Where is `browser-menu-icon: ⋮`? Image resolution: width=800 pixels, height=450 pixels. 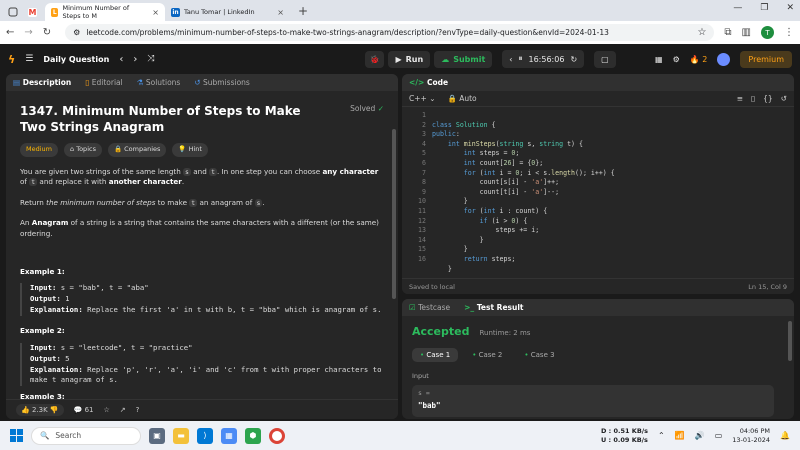 browser-menu-icon: ⋮ is located at coordinates (789, 32).